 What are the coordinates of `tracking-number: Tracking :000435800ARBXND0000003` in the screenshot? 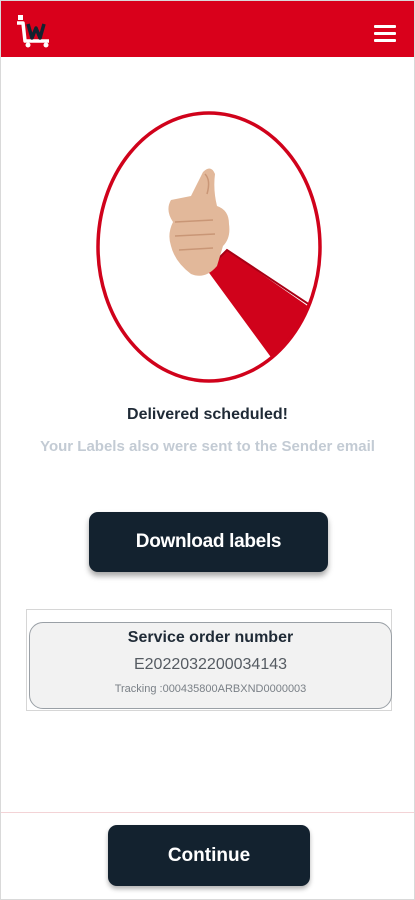 It's located at (210, 689).